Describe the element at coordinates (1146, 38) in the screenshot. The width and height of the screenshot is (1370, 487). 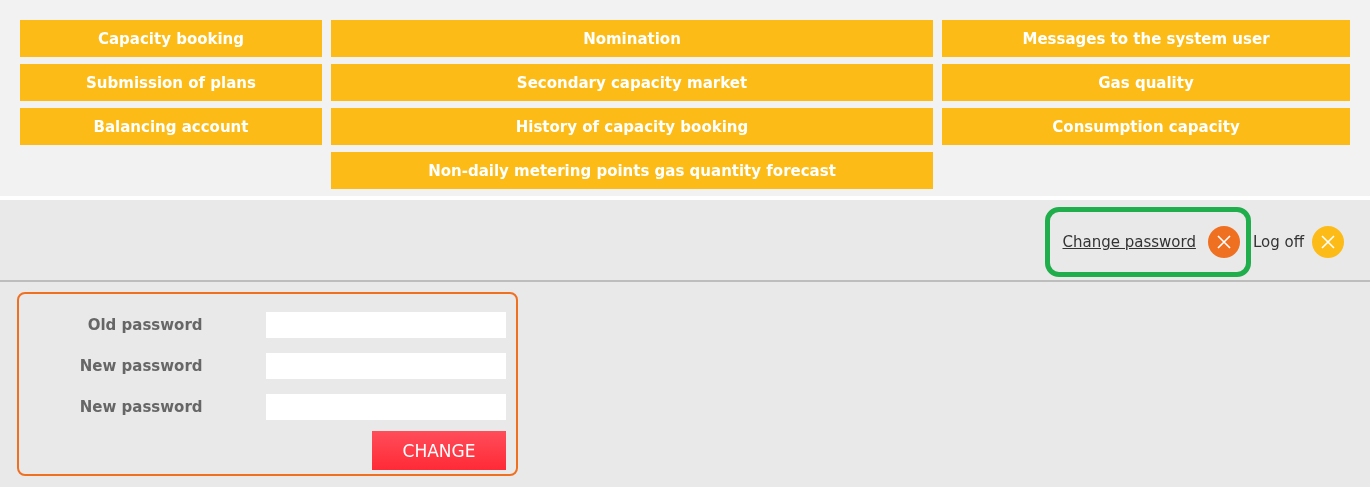
I see `menu-item: Messages to the system user` at that location.